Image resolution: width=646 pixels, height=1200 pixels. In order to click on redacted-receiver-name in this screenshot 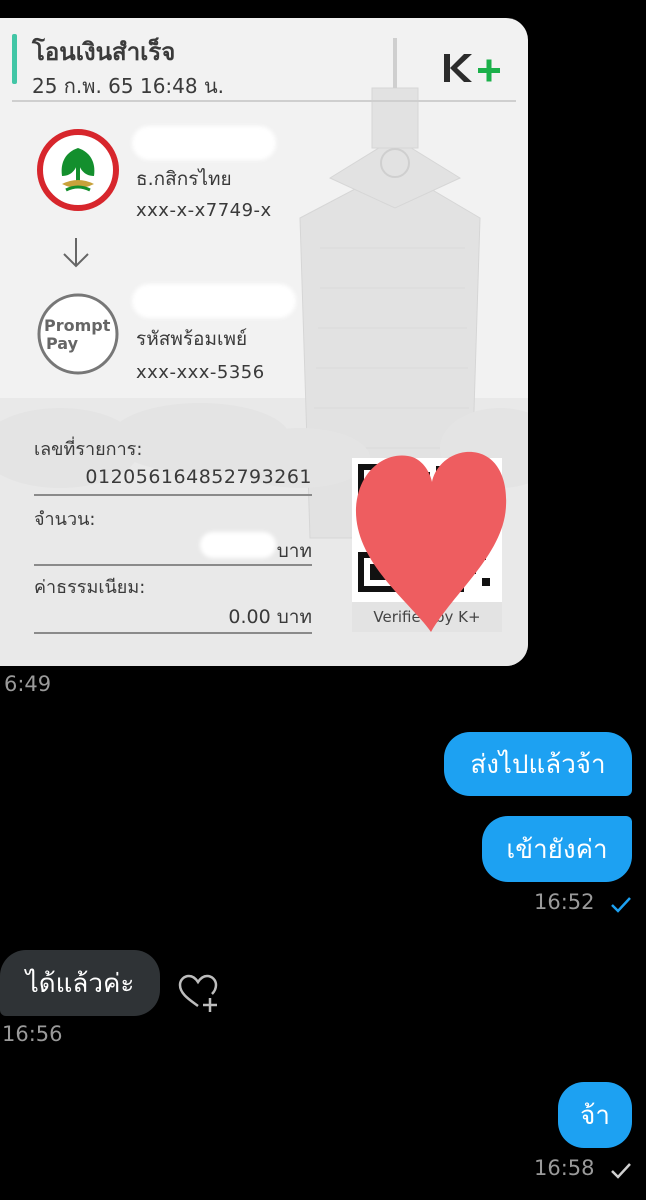, I will do `click(214, 301)`.